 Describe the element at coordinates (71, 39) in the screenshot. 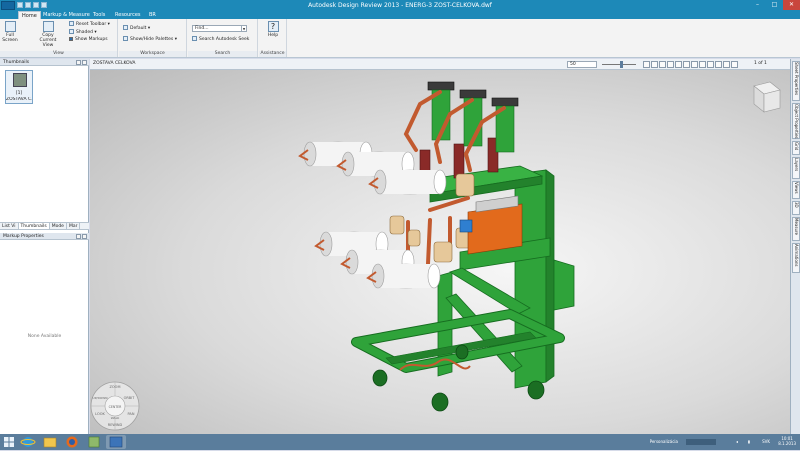

I see `show-markups-check-icon` at that location.